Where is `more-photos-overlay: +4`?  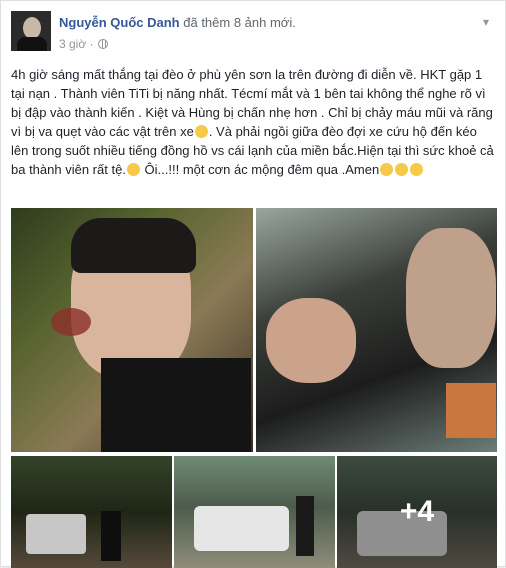
more-photos-overlay: +4 is located at coordinates (417, 512).